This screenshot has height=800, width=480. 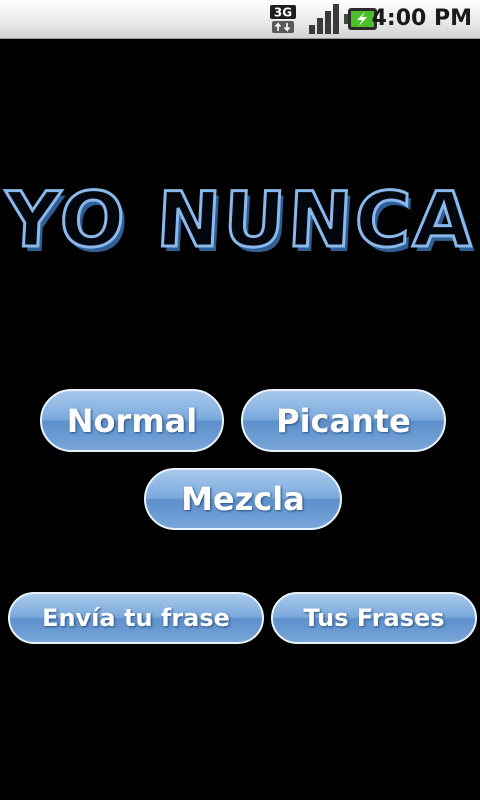 What do you see at coordinates (240, 220) in the screenshot?
I see `app-title: YO NUNCA` at bounding box center [240, 220].